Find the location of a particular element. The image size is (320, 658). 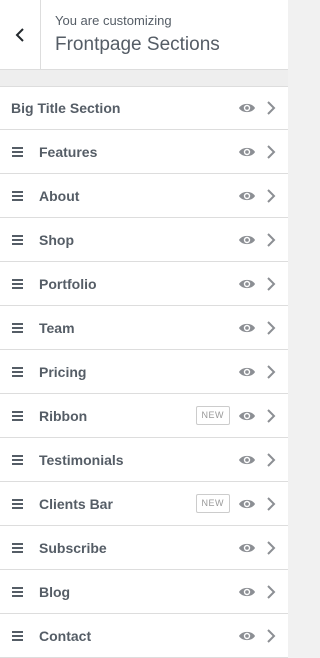

section-label: Big Title Section is located at coordinates (66, 108).